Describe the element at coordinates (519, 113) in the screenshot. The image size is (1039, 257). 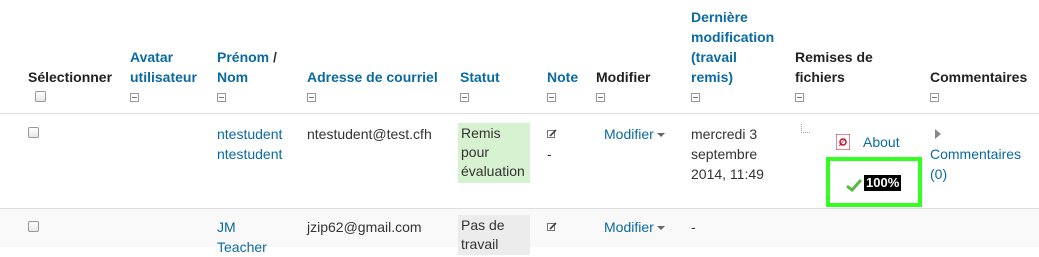
I see `header-divider` at that location.